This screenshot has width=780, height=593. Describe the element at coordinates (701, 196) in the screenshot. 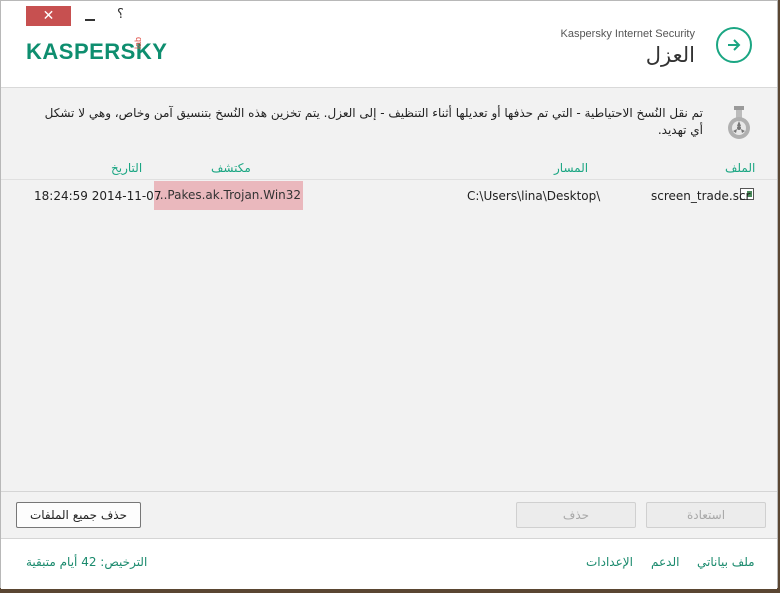

I see `row-file: screen_trade.scr` at that location.